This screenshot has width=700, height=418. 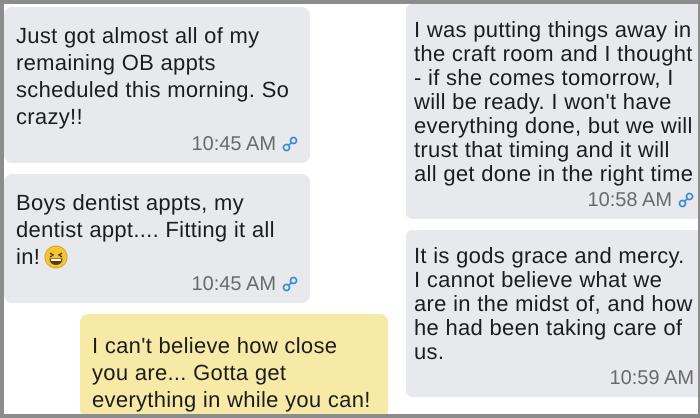 What do you see at coordinates (153, 76) in the screenshot?
I see `message-text: Just got almost all of my remaining OB appts scheduled this morning. So crazy!!` at bounding box center [153, 76].